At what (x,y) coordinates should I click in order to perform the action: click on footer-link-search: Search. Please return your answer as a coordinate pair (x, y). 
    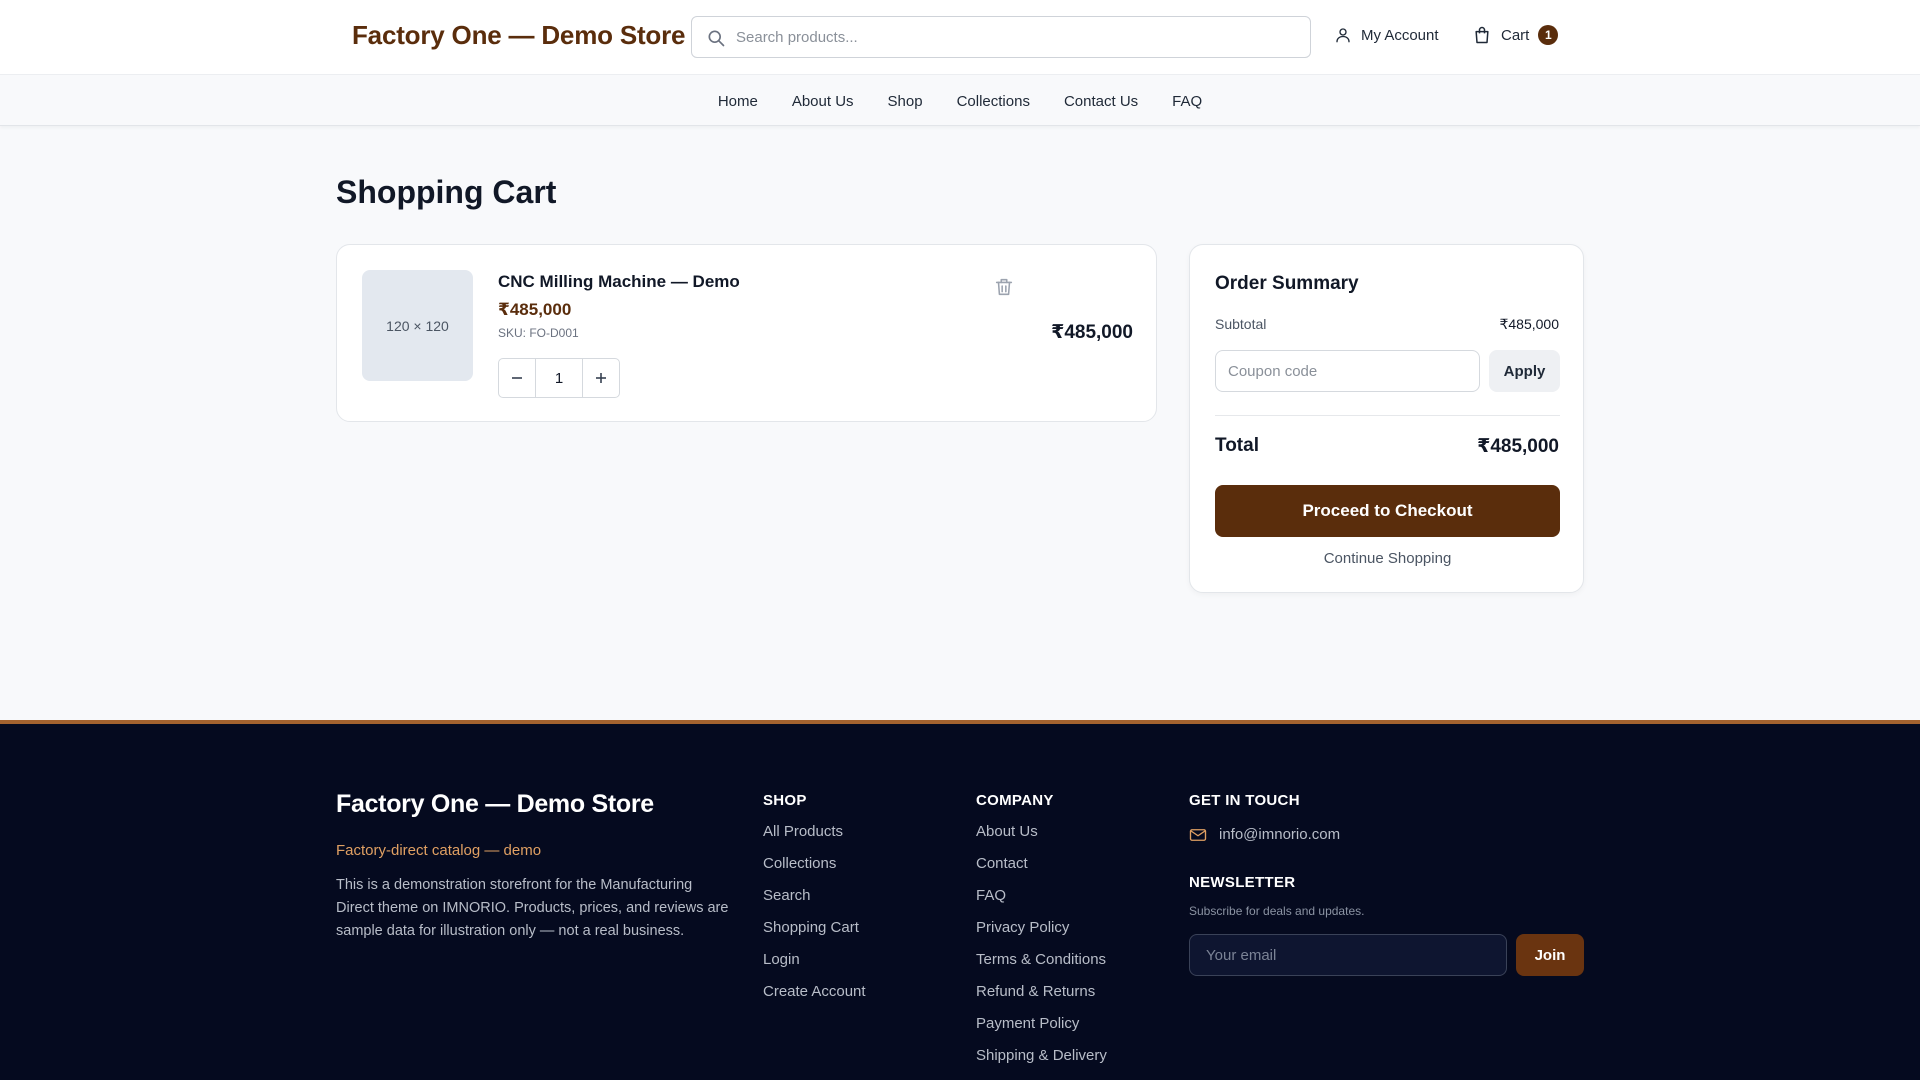
    Looking at the image, I should click on (814, 903).